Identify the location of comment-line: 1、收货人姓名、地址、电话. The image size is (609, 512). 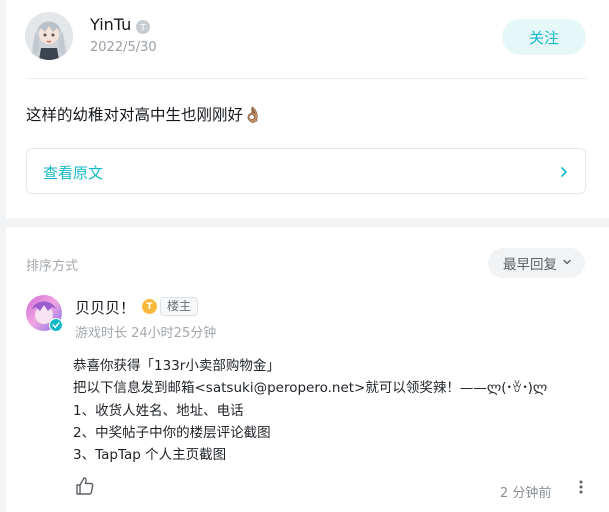
(158, 411).